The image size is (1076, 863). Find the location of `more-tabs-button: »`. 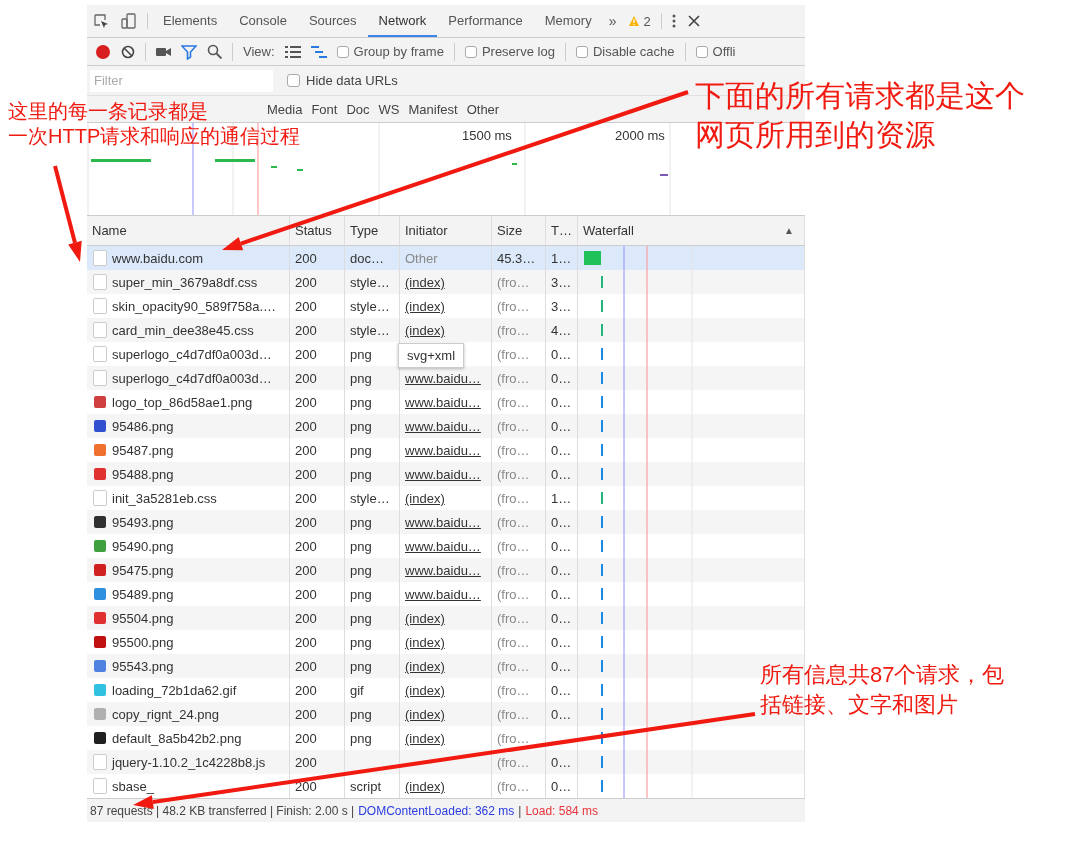

more-tabs-button: » is located at coordinates (612, 21).